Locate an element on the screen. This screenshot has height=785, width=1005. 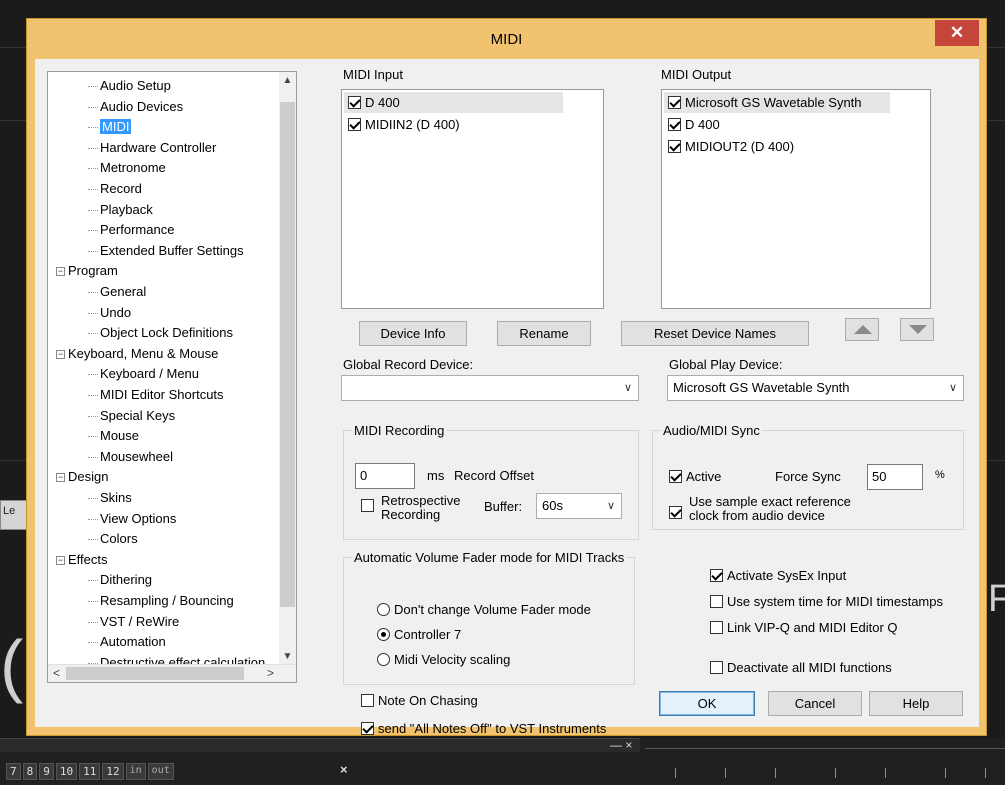
tree-item-keyboard-menu: Keyboard / Menu is located at coordinates (123, 374).